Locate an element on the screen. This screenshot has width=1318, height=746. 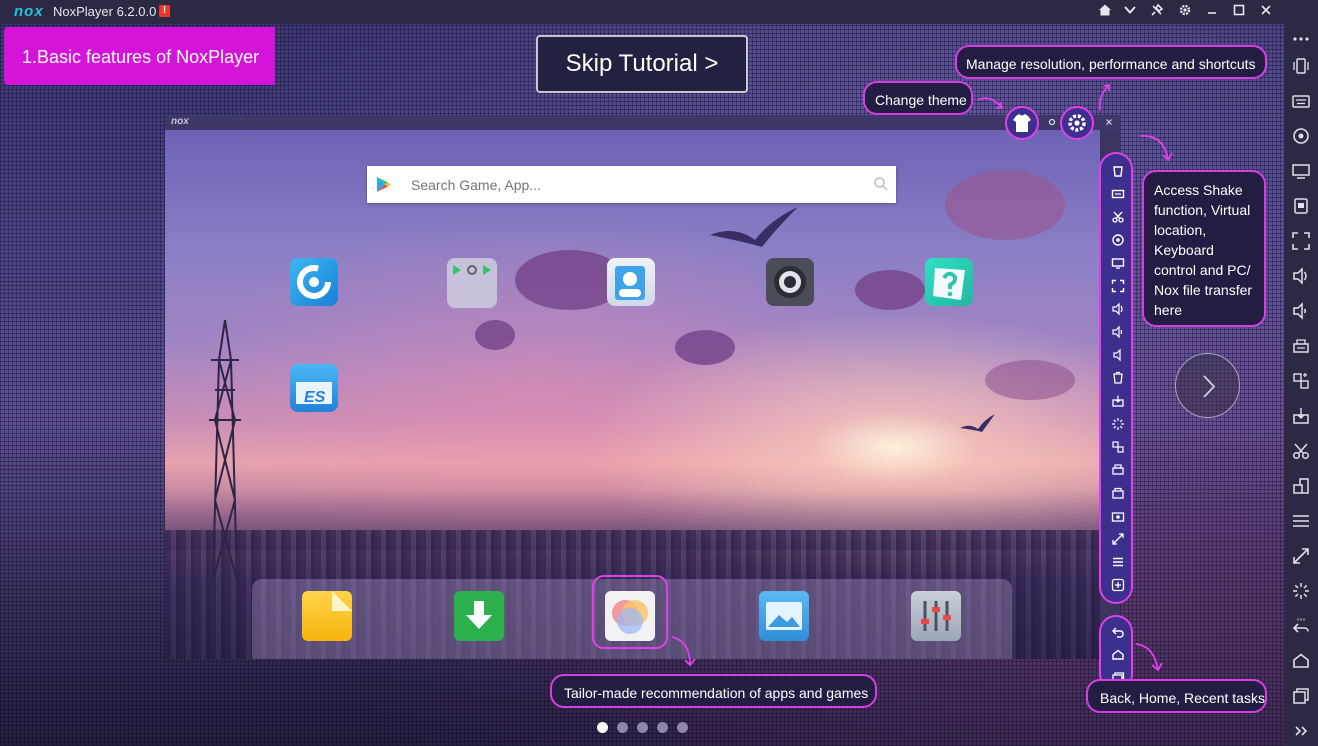
alert-badge: ! is located at coordinates (164, 11).